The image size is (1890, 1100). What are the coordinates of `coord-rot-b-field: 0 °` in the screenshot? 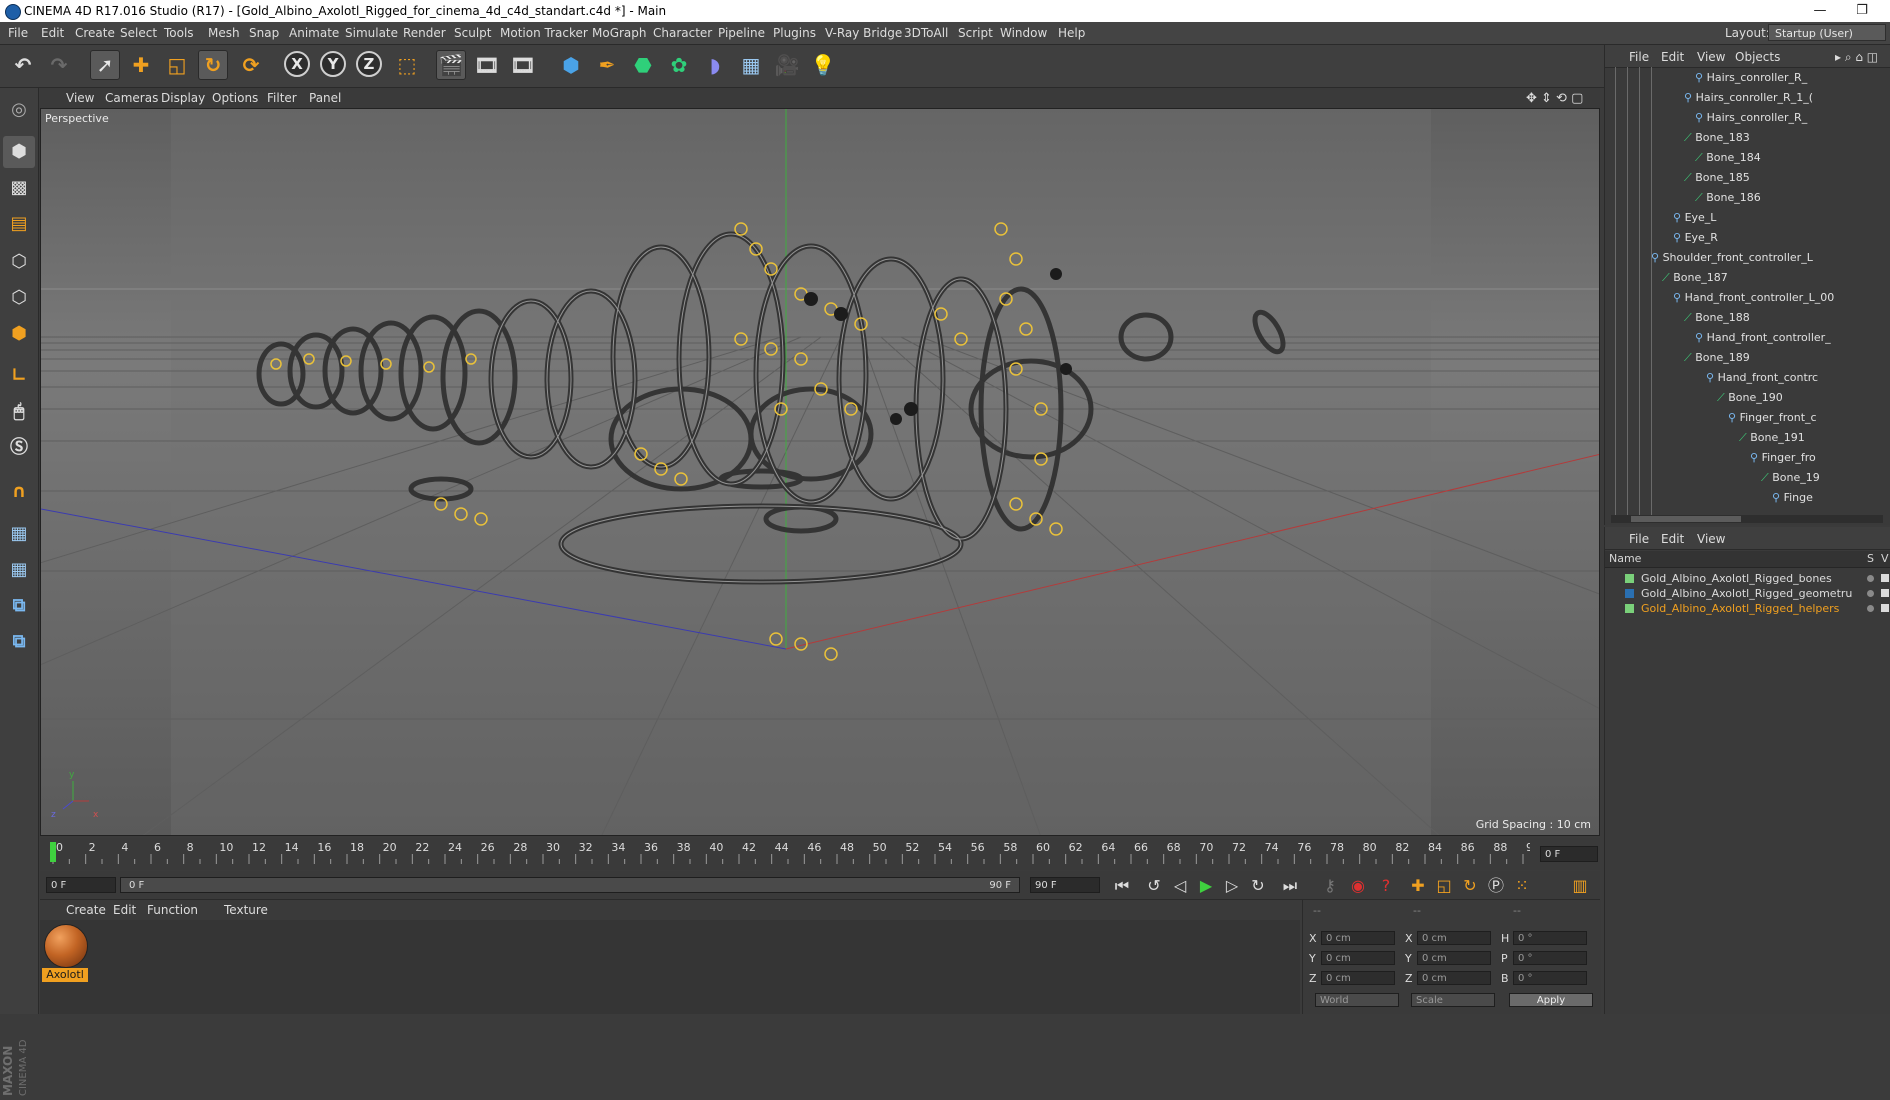 It's located at (1550, 978).